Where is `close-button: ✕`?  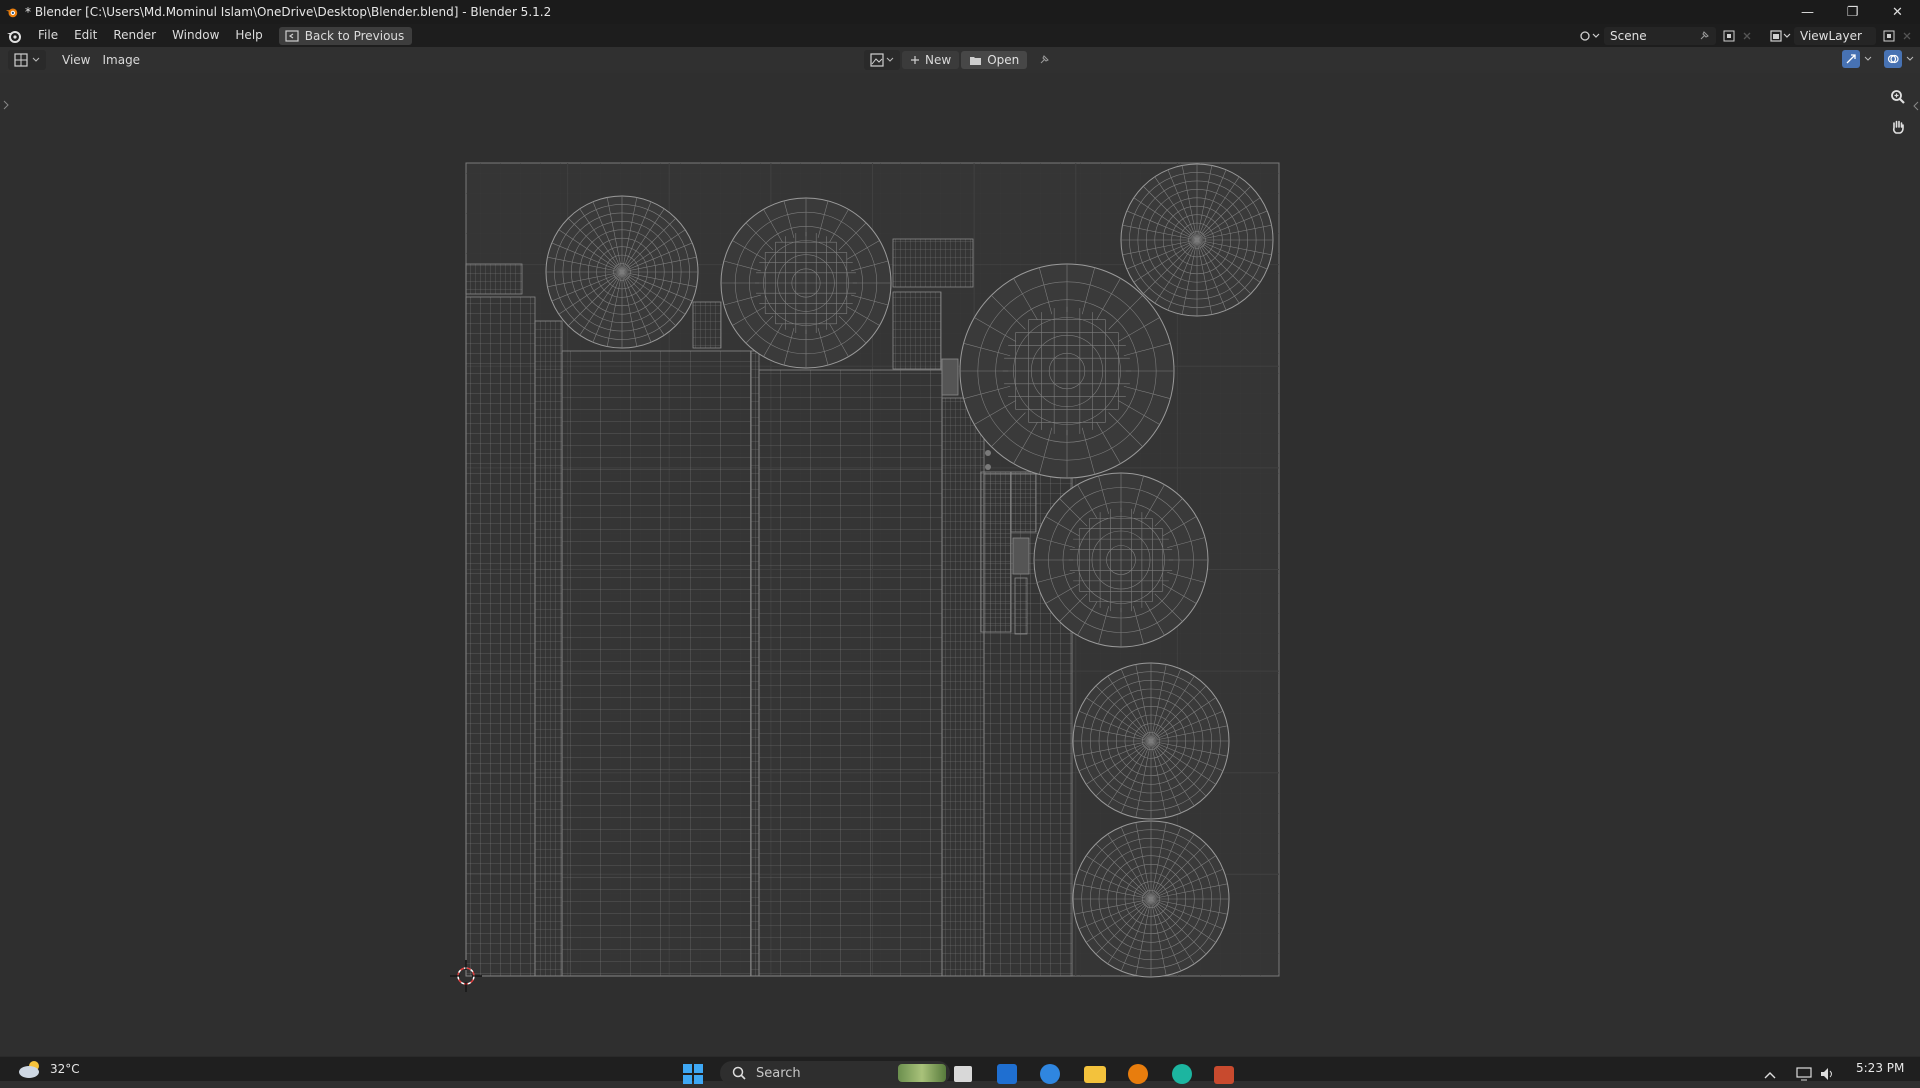
close-button: ✕ is located at coordinates (1897, 12).